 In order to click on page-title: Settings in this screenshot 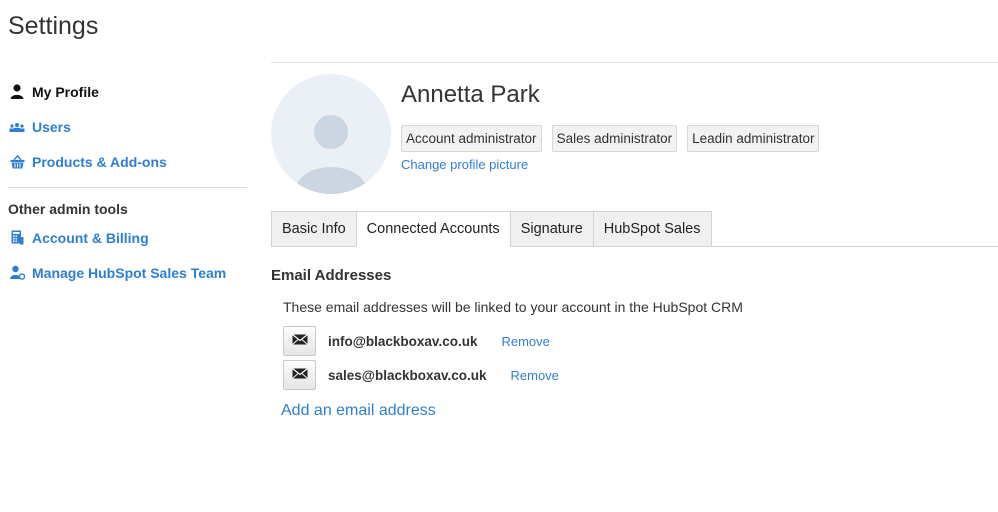, I will do `click(53, 26)`.